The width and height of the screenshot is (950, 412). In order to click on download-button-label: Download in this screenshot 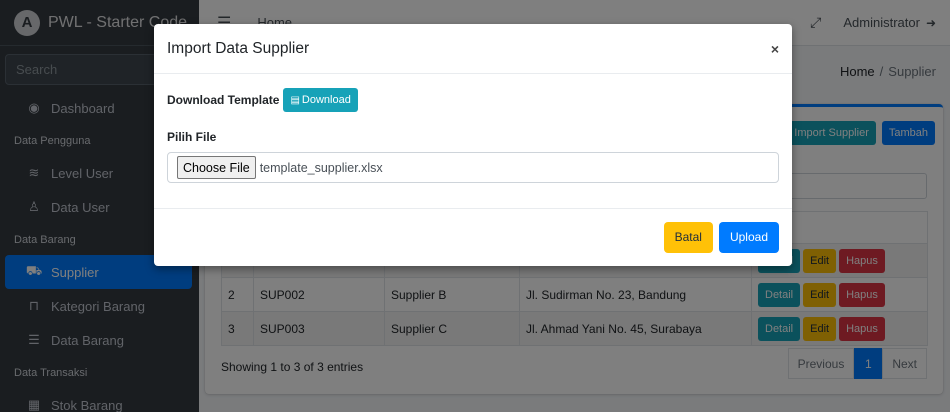, I will do `click(326, 100)`.